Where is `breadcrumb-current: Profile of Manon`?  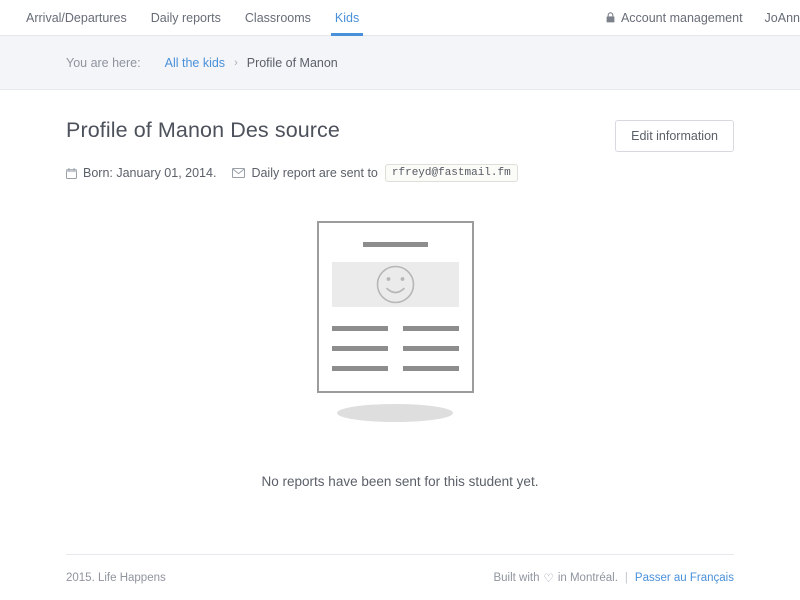 breadcrumb-current: Profile of Manon is located at coordinates (292, 62).